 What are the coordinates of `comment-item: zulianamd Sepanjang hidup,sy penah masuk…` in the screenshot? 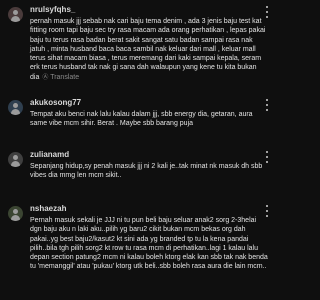 It's located at (137, 170).